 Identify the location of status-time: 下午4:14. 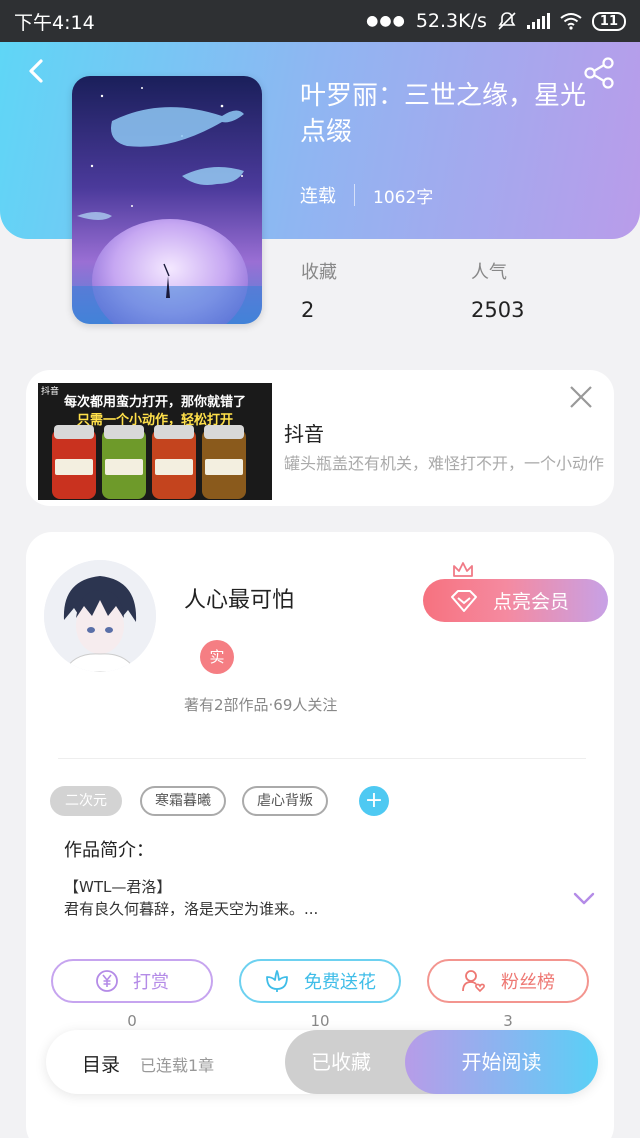
(54, 22).